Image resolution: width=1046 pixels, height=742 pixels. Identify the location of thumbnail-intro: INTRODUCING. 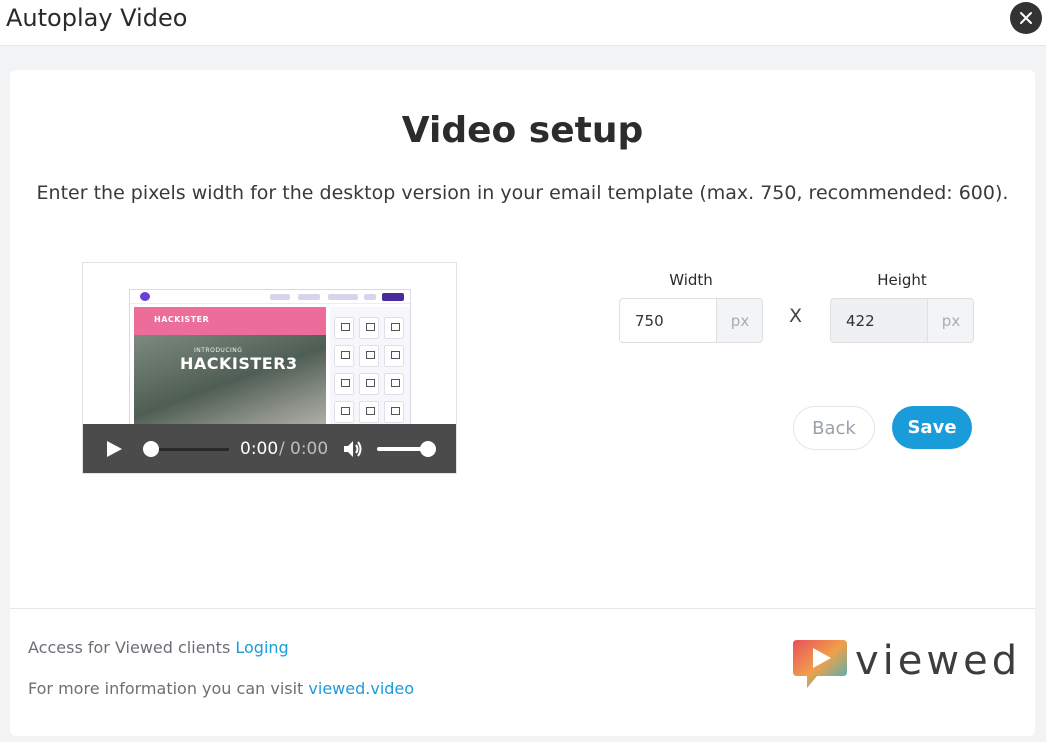
(218, 350).